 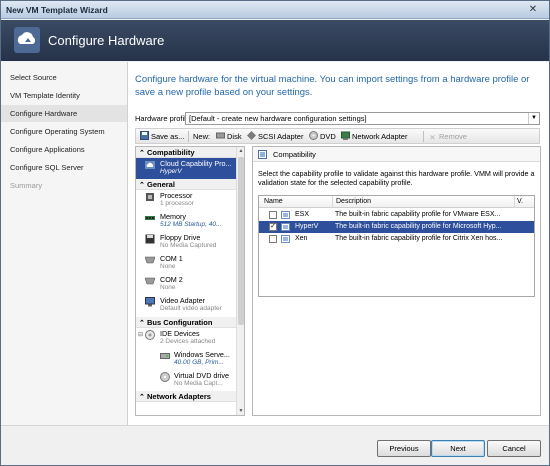 I want to click on section-bus-configuration: ⌃ Bus Configuration, so click(x=186, y=322).